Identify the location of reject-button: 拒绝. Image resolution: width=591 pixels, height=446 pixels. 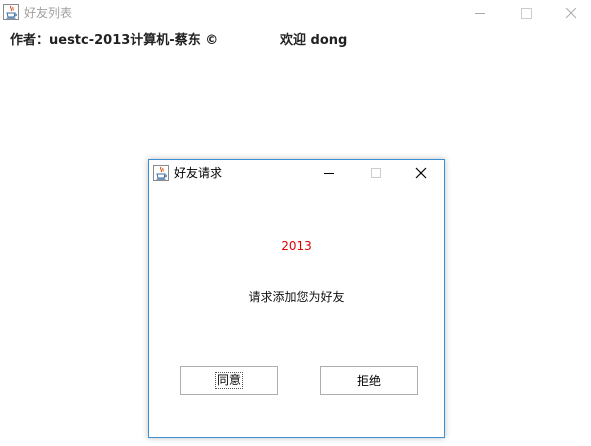
(369, 380).